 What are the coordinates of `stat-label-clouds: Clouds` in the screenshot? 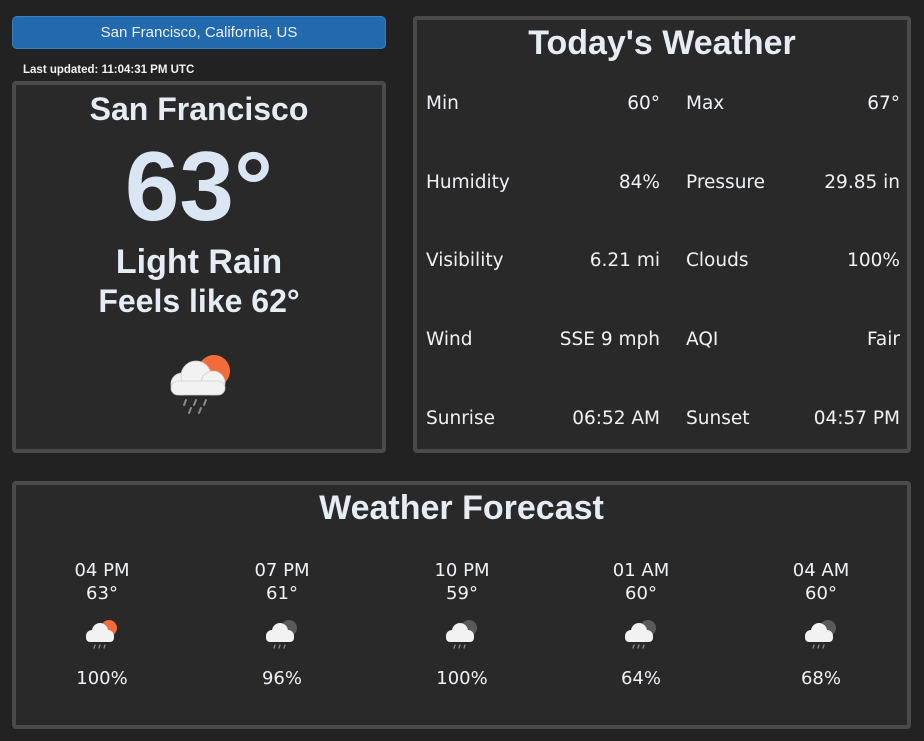 It's located at (717, 260).